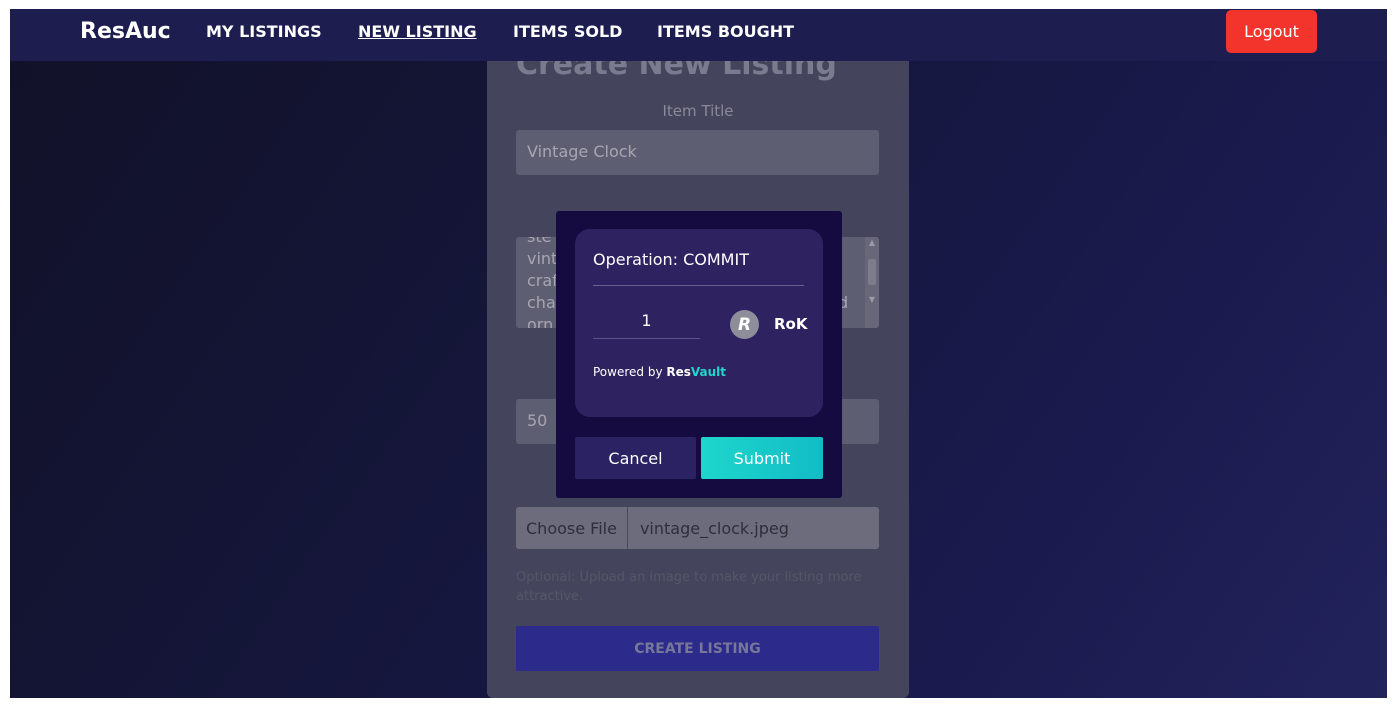  What do you see at coordinates (264, 31) in the screenshot?
I see `nav-my-listings: MY LISTINGS` at bounding box center [264, 31].